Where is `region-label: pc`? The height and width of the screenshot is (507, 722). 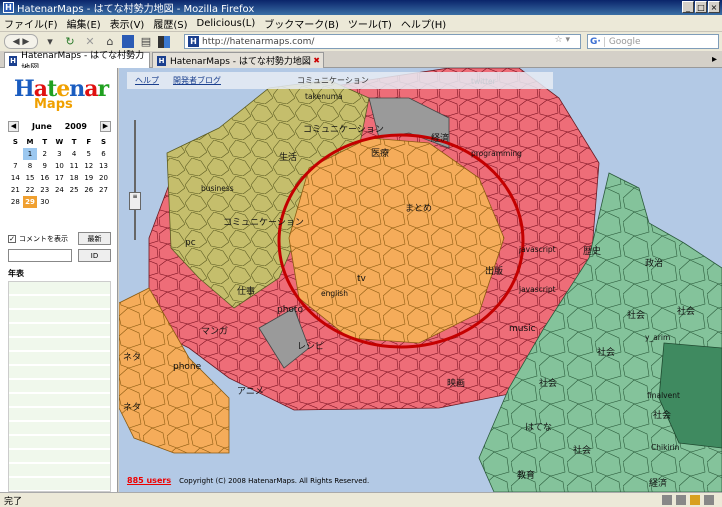
region-label: pc is located at coordinates (190, 243).